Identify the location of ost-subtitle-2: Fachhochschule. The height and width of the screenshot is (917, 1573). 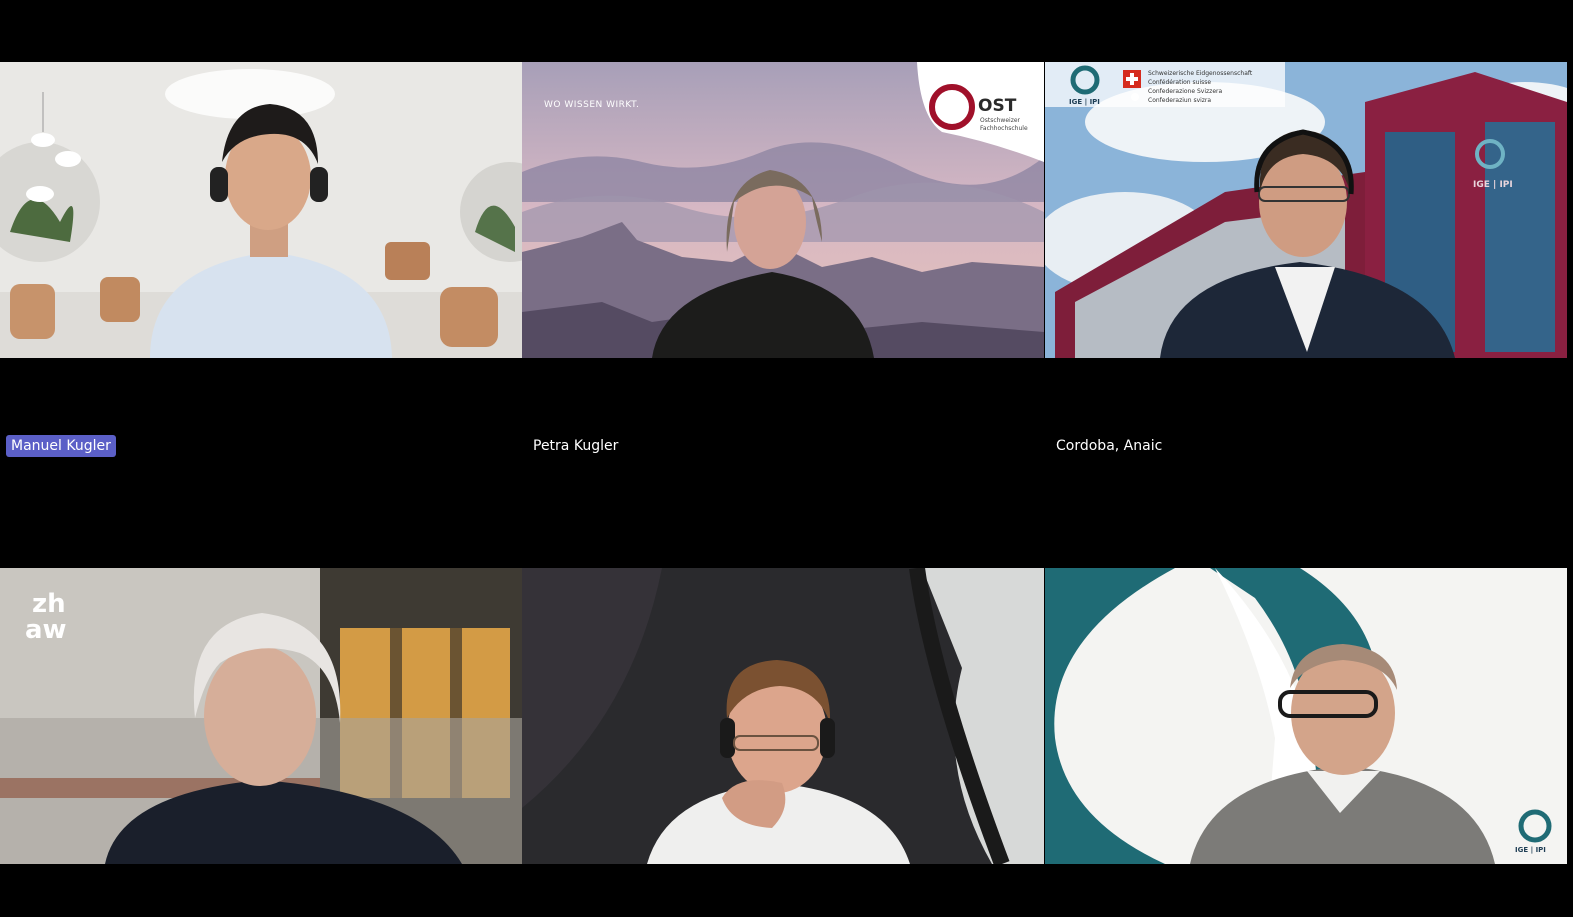
(1004, 128).